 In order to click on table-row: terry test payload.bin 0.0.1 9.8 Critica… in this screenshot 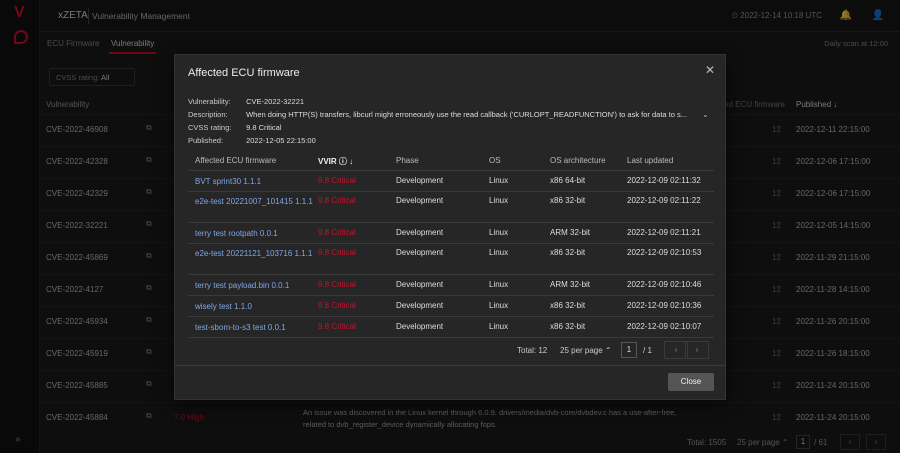, I will do `click(451, 285)`.